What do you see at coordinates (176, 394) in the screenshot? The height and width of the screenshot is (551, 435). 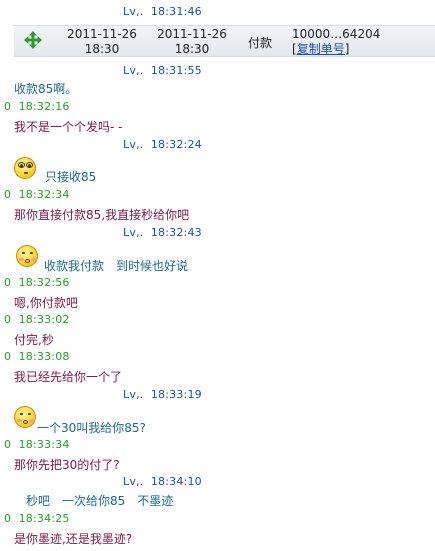 I see `message-time: 18:33:19` at bounding box center [176, 394].